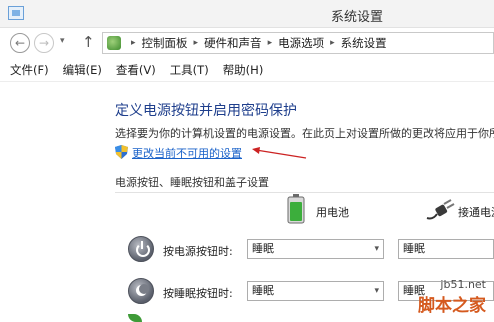 Image resolution: width=494 pixels, height=322 pixels. I want to click on power-button-icon, so click(141, 249).